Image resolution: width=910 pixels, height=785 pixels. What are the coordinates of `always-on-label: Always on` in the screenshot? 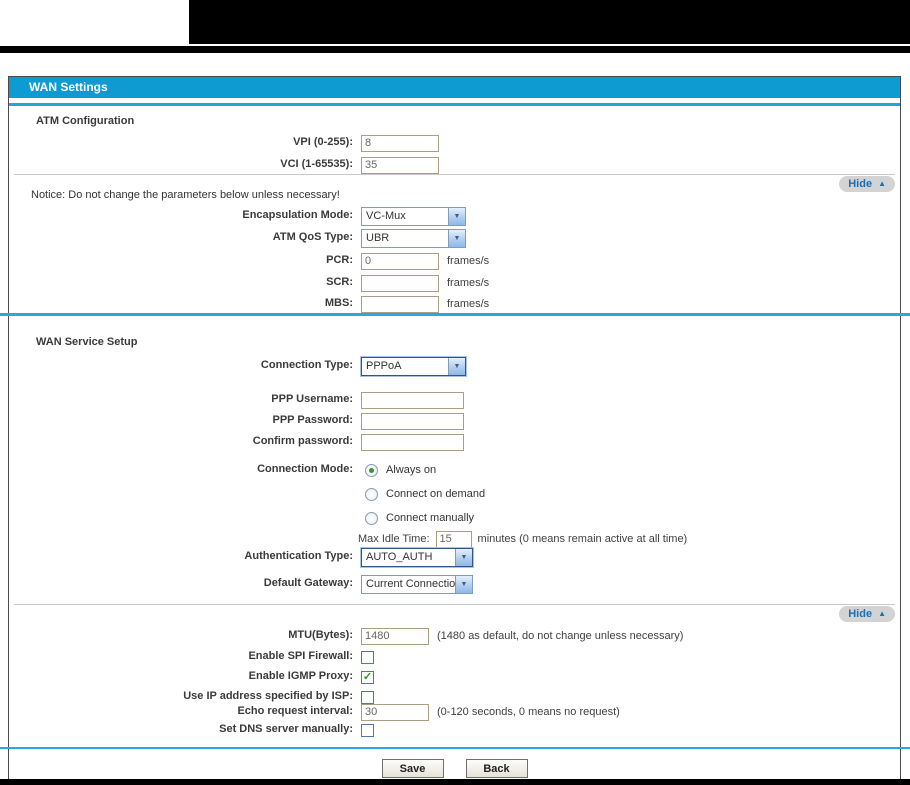 It's located at (411, 470).